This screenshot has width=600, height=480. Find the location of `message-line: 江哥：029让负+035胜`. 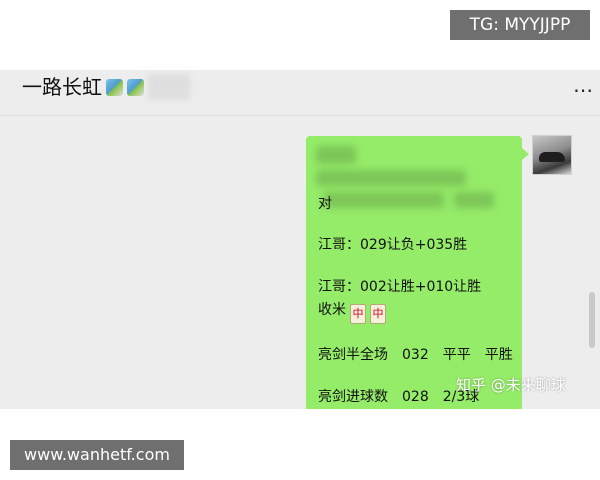

message-line: 江哥：029让负+035胜 is located at coordinates (393, 245).